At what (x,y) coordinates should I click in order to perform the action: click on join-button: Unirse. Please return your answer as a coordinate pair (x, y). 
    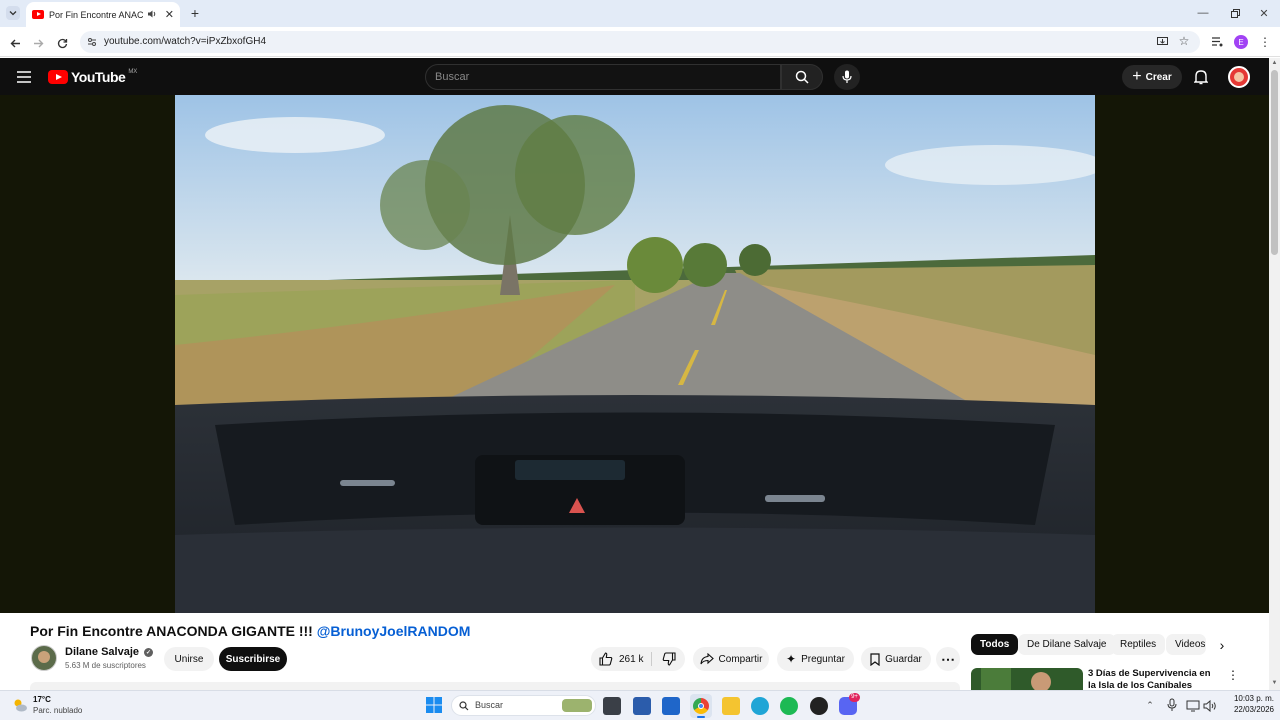
    Looking at the image, I should click on (189, 659).